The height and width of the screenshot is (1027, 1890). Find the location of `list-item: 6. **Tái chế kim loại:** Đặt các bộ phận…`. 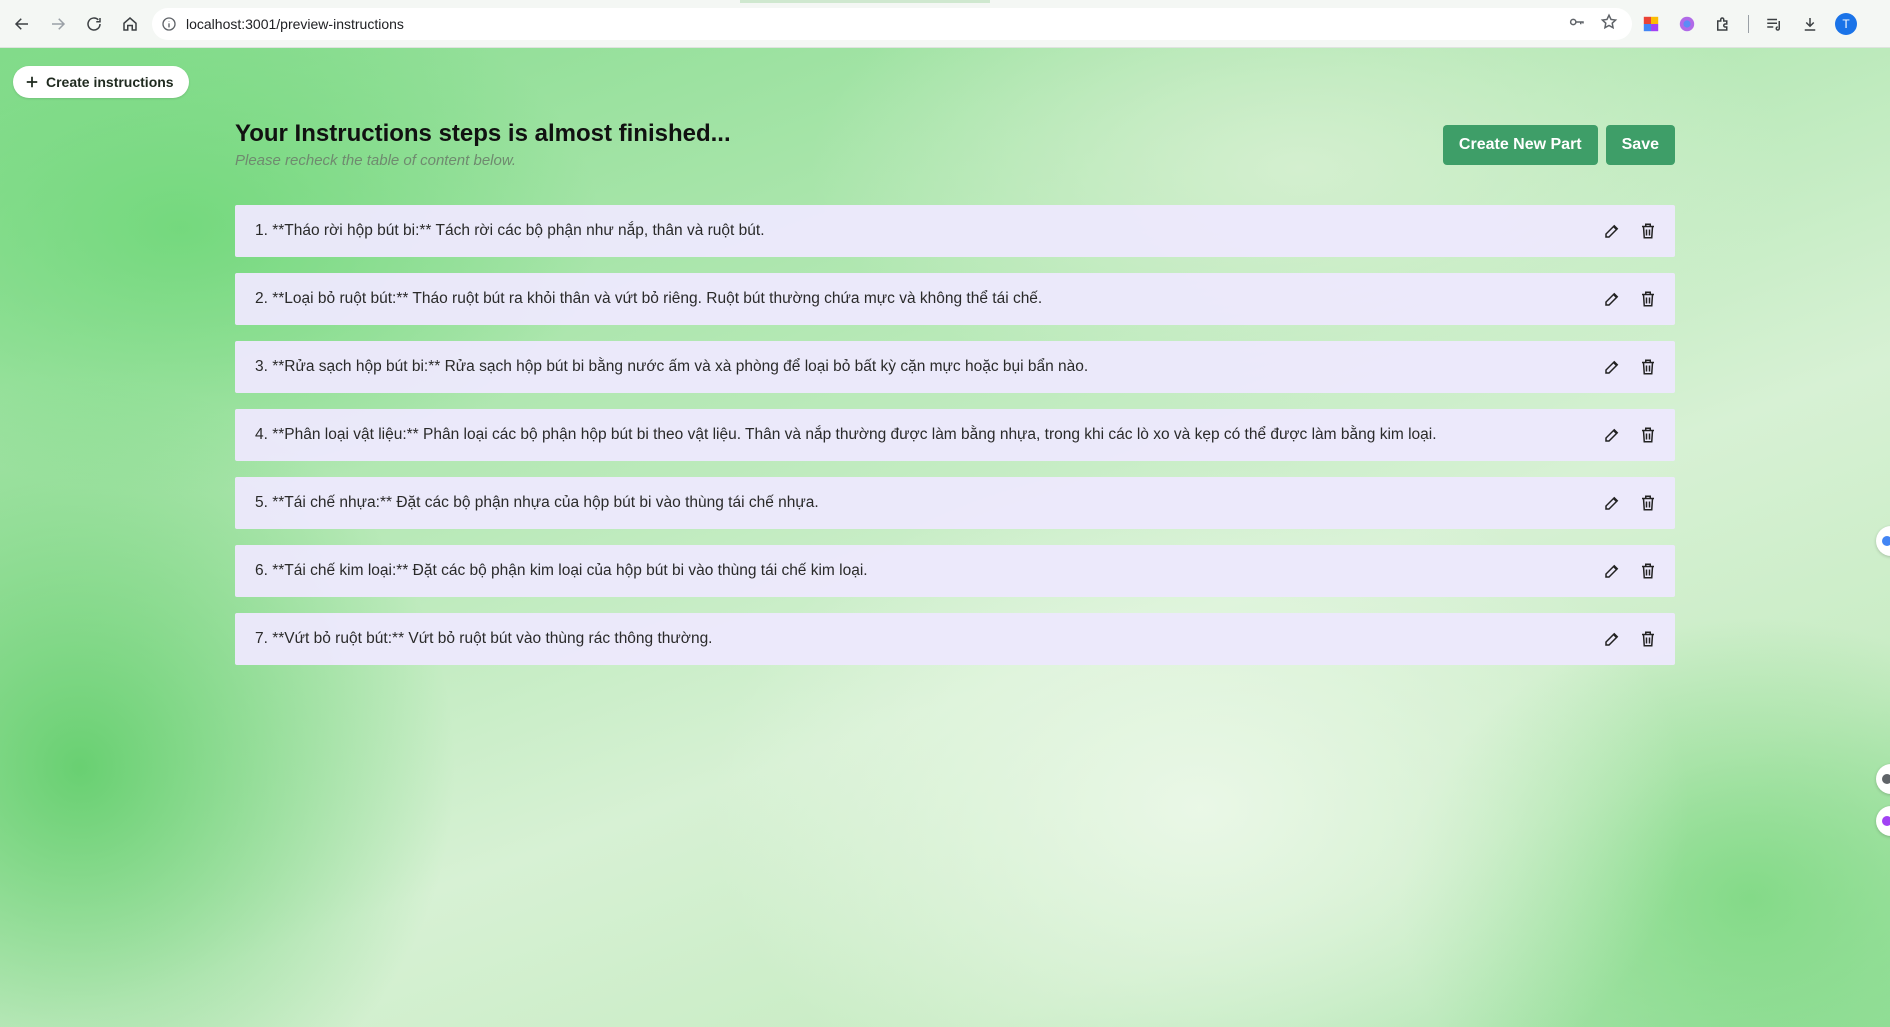

list-item: 6. **Tái chế kim loại:** Đặt các bộ phận… is located at coordinates (955, 571).